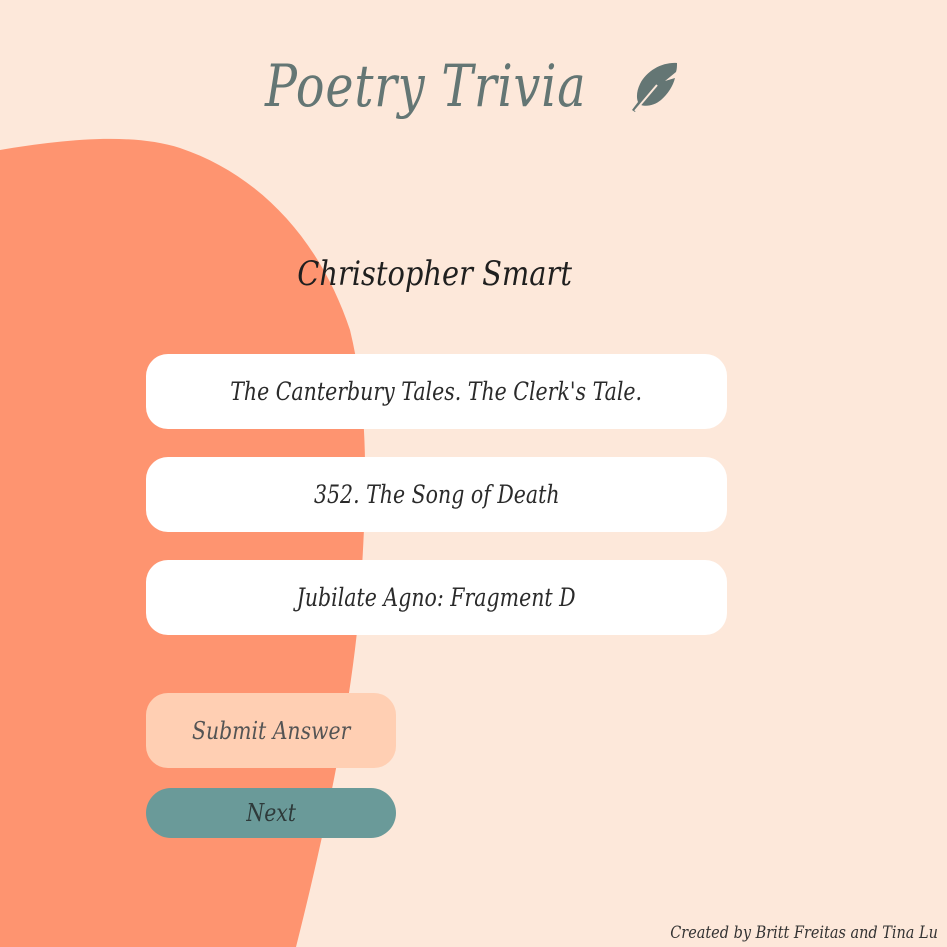 This screenshot has width=947, height=947. Describe the element at coordinates (271, 813) in the screenshot. I see `next-button: Next` at that location.